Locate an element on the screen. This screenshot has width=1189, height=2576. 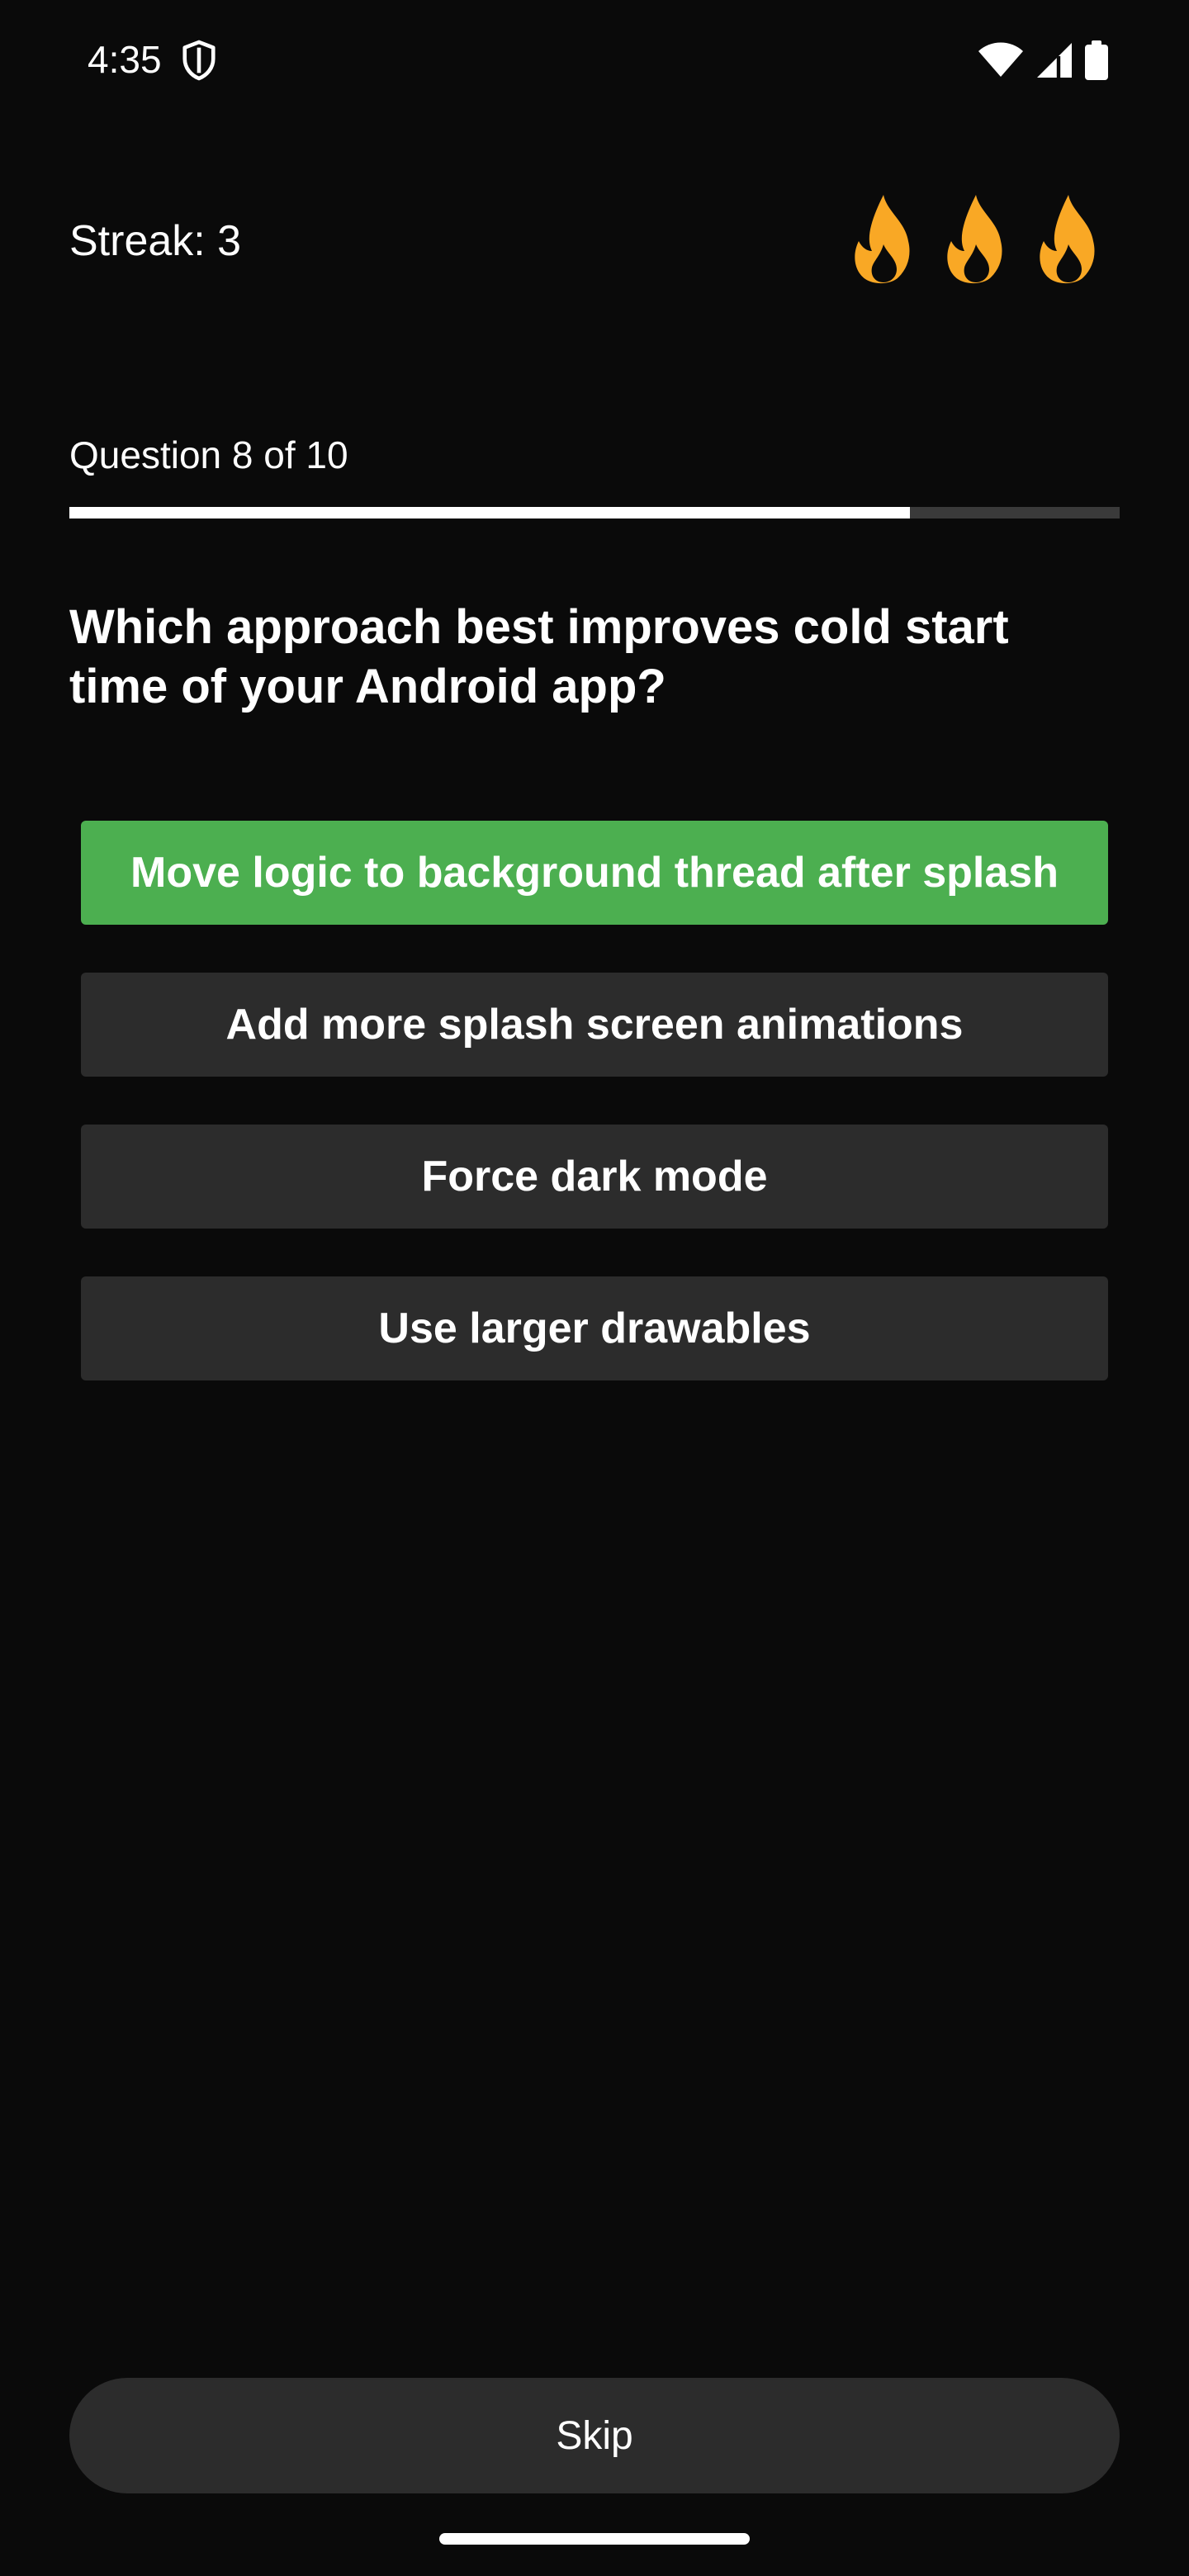
answer-button-3: Force dark mode is located at coordinates (594, 1177).